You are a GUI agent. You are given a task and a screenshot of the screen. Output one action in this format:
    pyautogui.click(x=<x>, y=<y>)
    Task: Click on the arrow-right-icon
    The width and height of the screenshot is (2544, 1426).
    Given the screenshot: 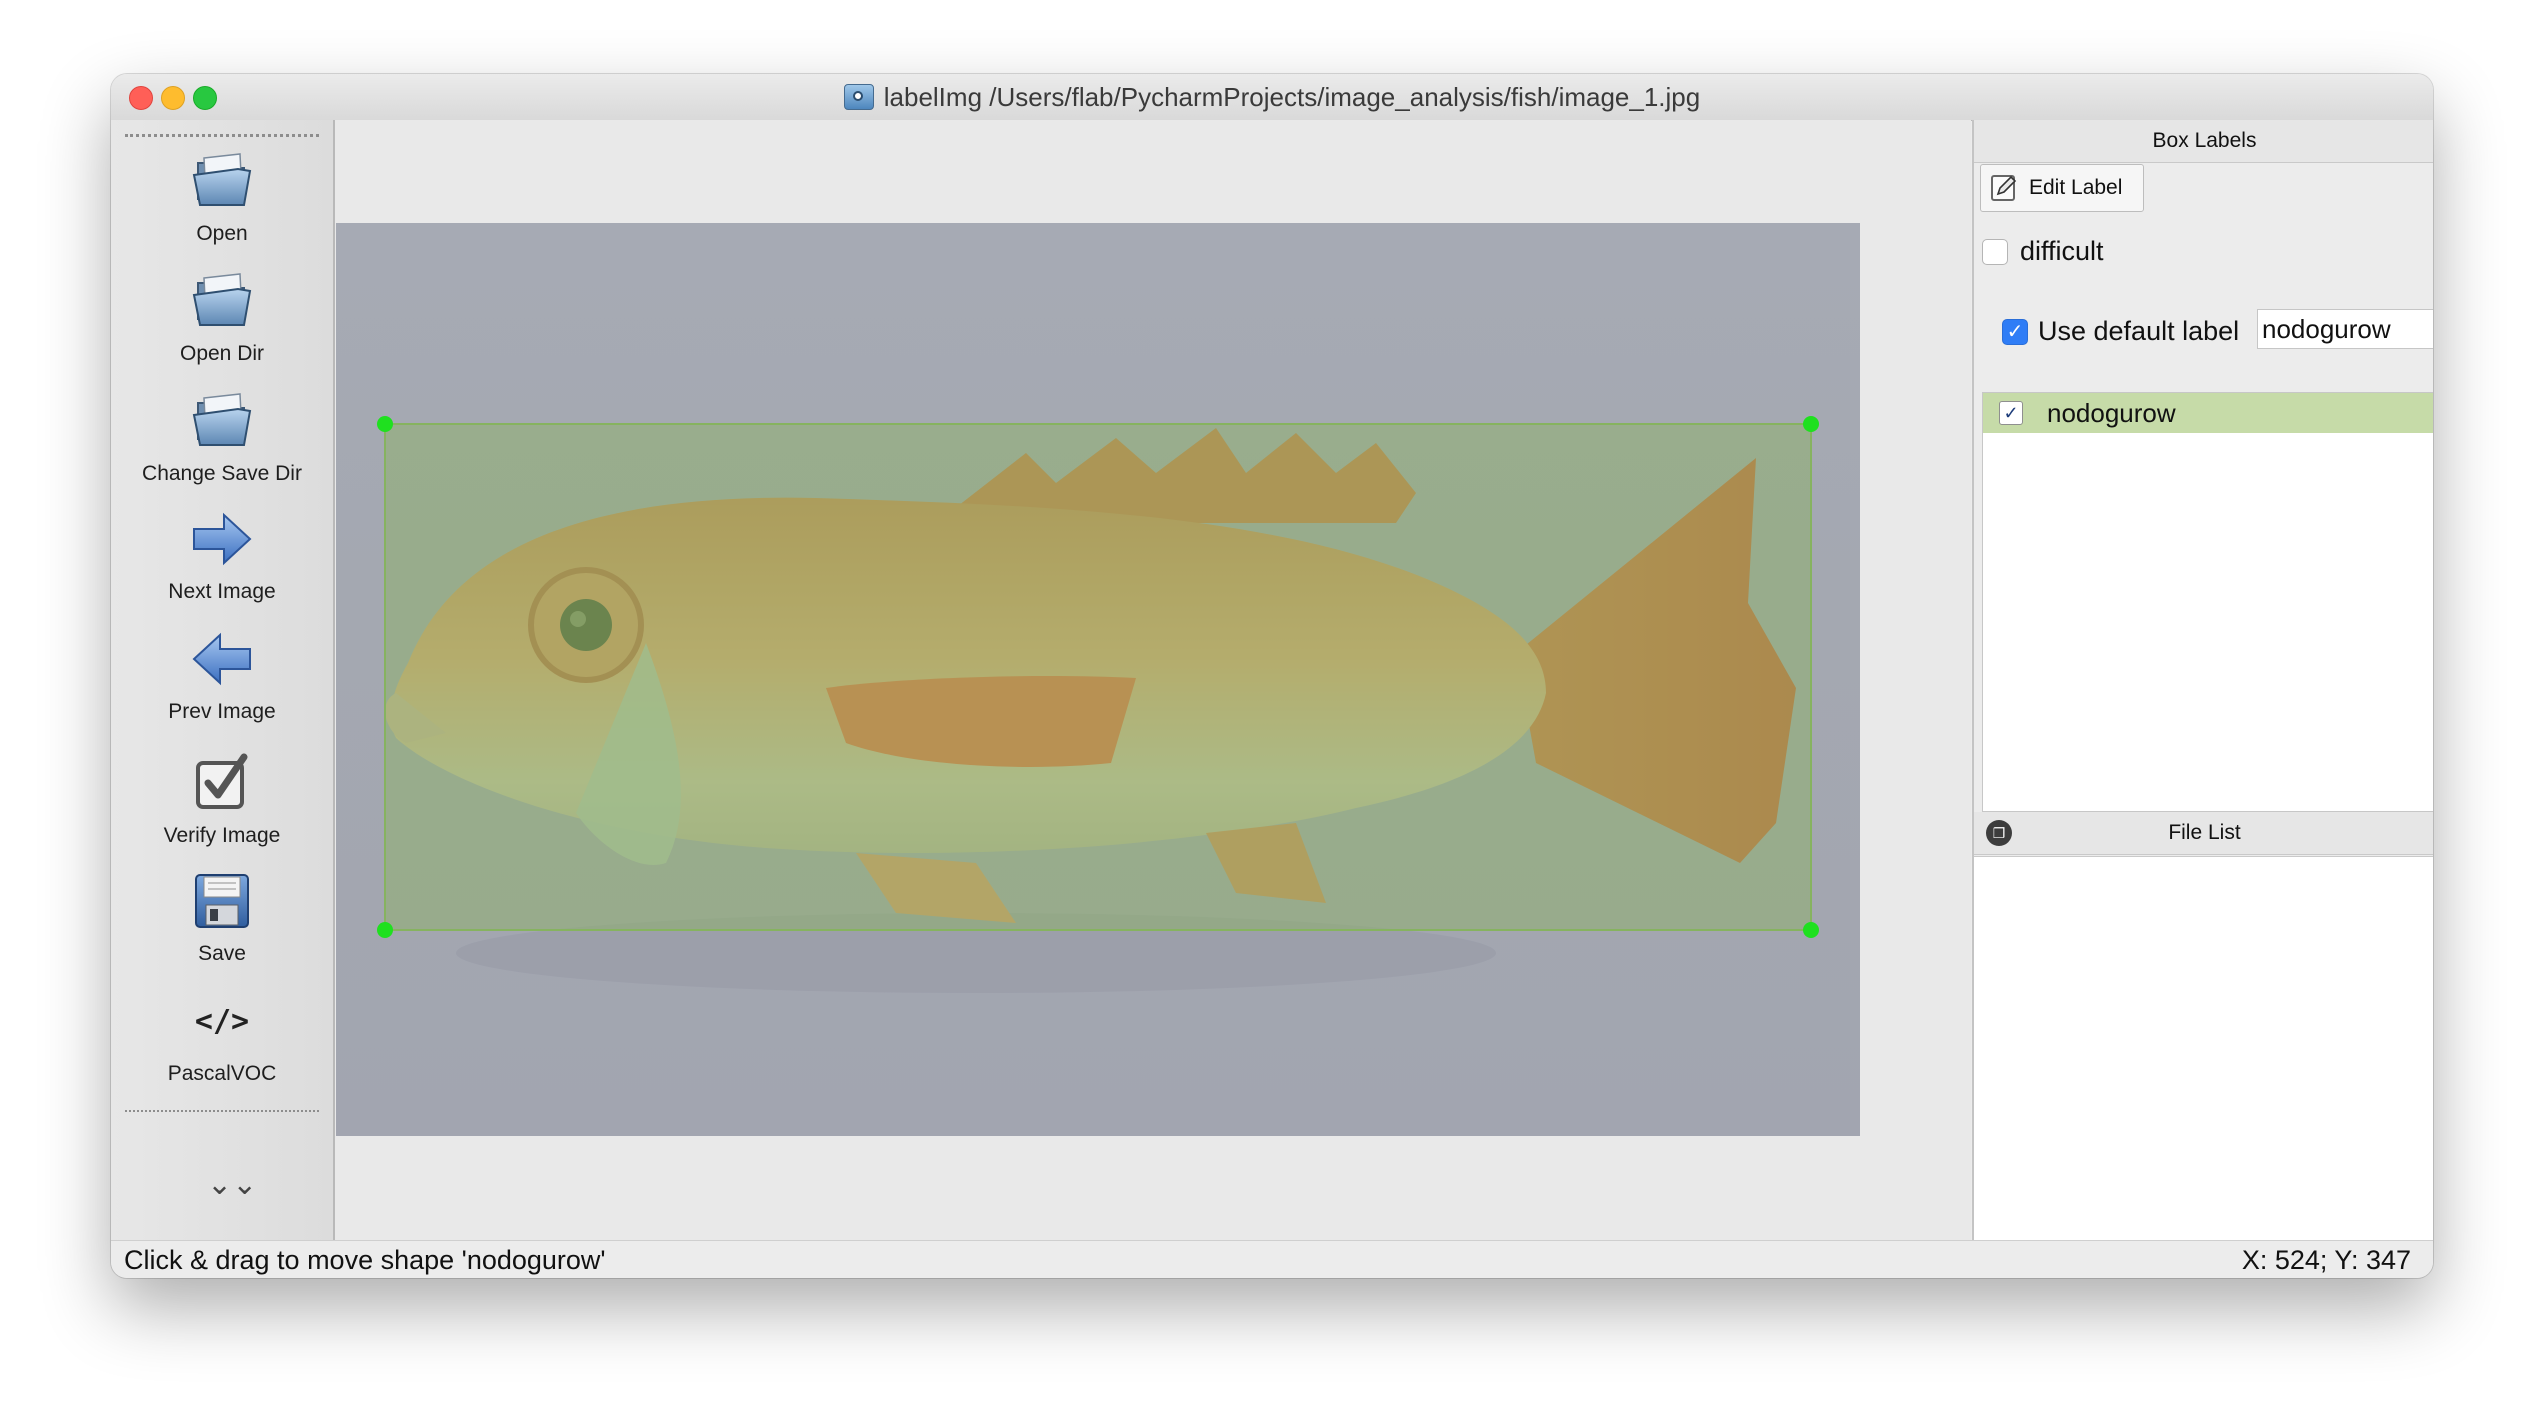 What is the action you would take?
    pyautogui.click(x=222, y=539)
    